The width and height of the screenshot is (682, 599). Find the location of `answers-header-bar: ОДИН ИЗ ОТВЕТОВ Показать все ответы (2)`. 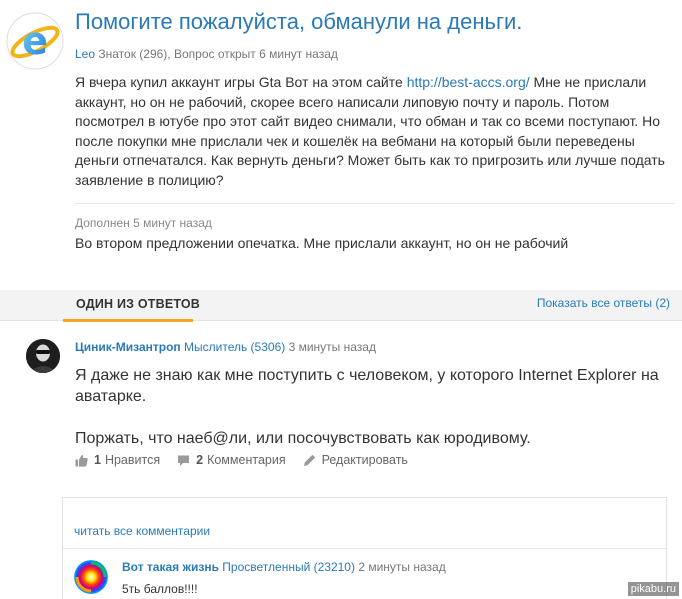

answers-header-bar: ОДИН ИЗ ОТВЕТОВ Показать все ответы (2) is located at coordinates (341, 306).